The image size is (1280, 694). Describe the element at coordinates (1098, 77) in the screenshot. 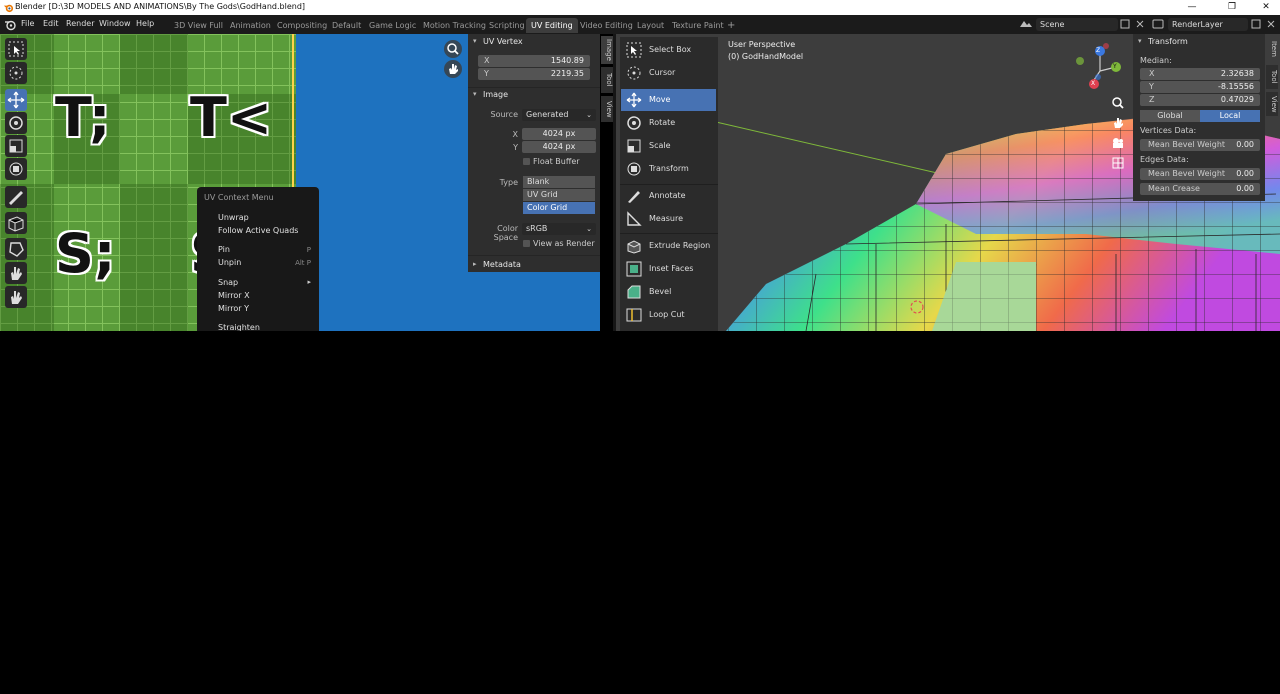

I see `gizmo-neg-z-icon` at that location.